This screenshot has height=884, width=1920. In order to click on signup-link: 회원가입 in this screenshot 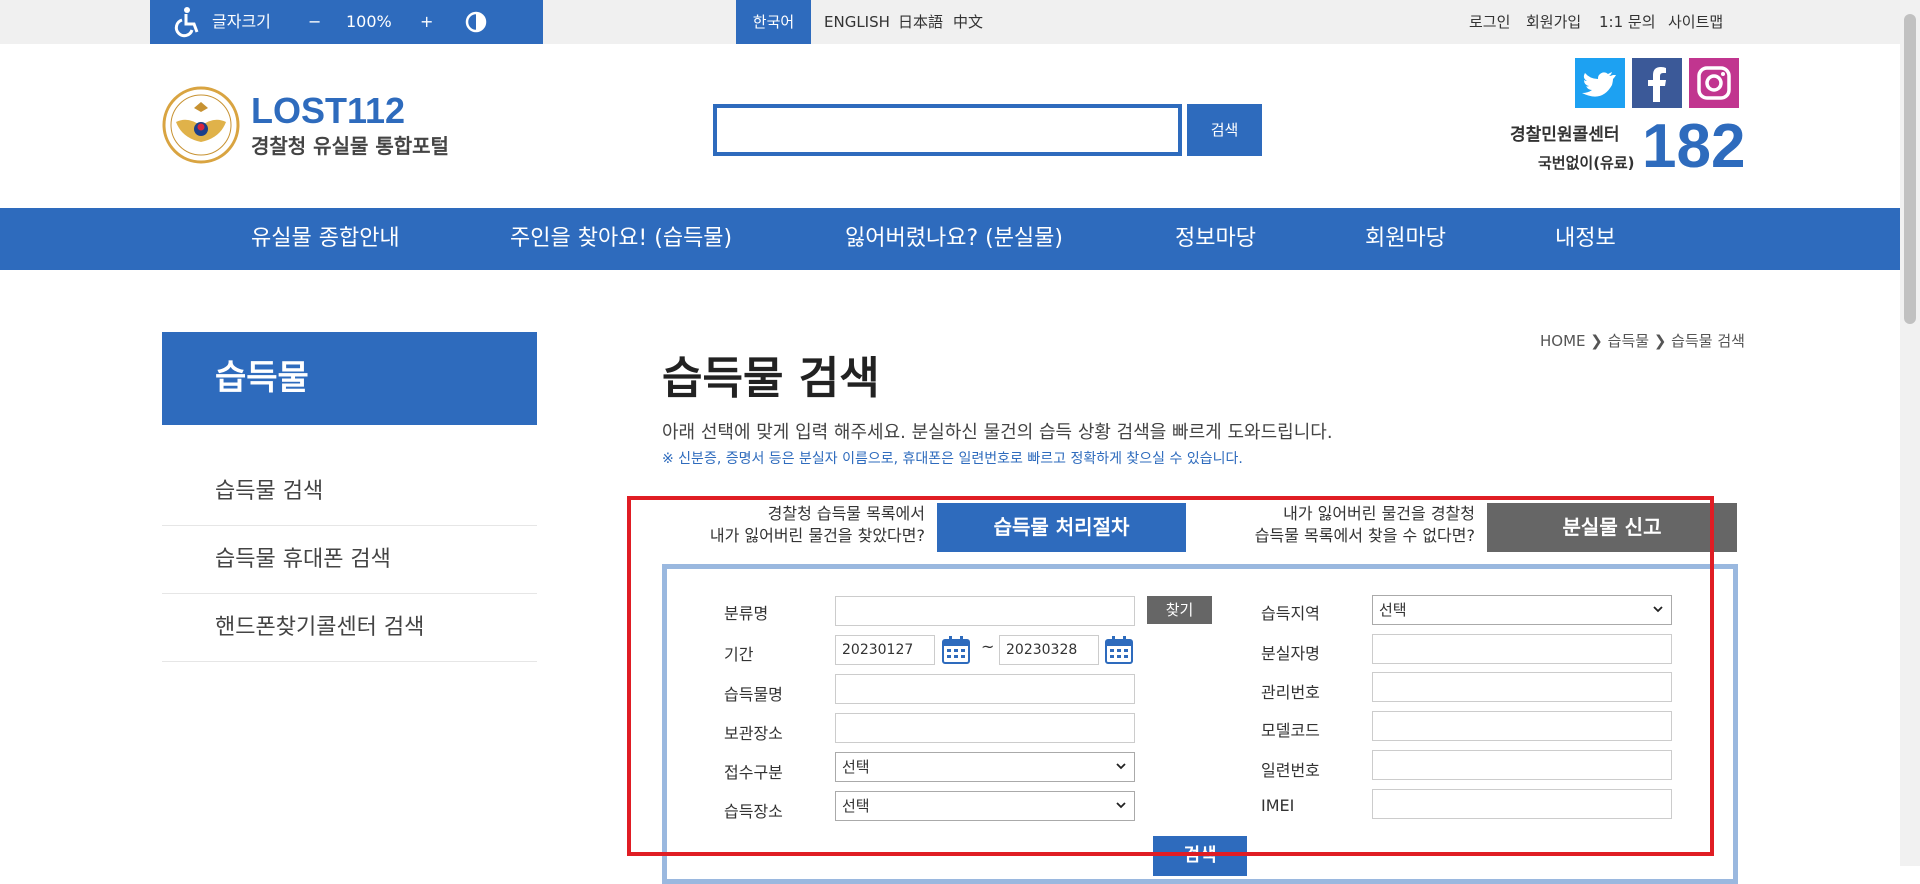, I will do `click(1553, 22)`.